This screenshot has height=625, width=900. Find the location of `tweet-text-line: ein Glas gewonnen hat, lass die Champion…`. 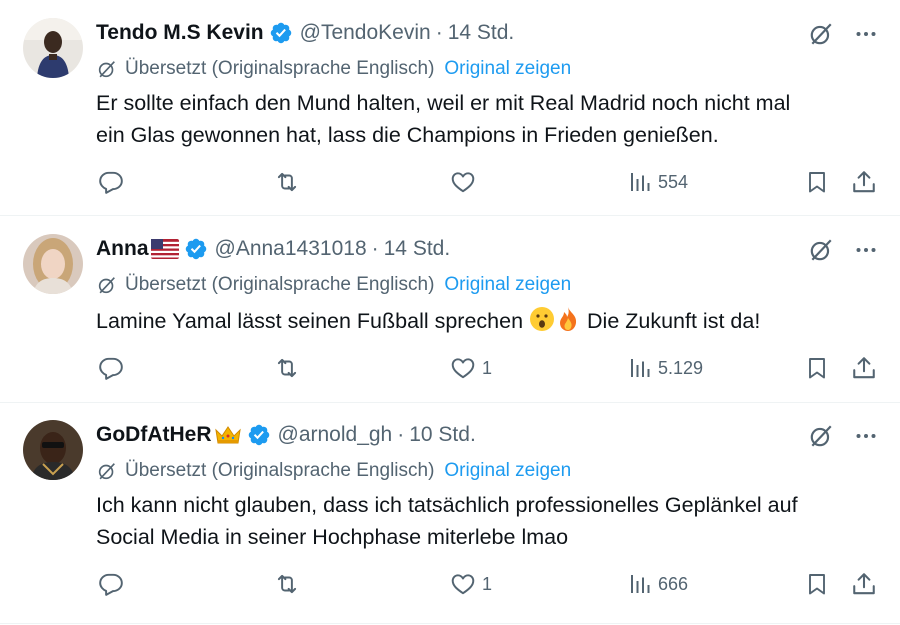

tweet-text-line: ein Glas gewonnen hat, lass die Champion… is located at coordinates (407, 135).